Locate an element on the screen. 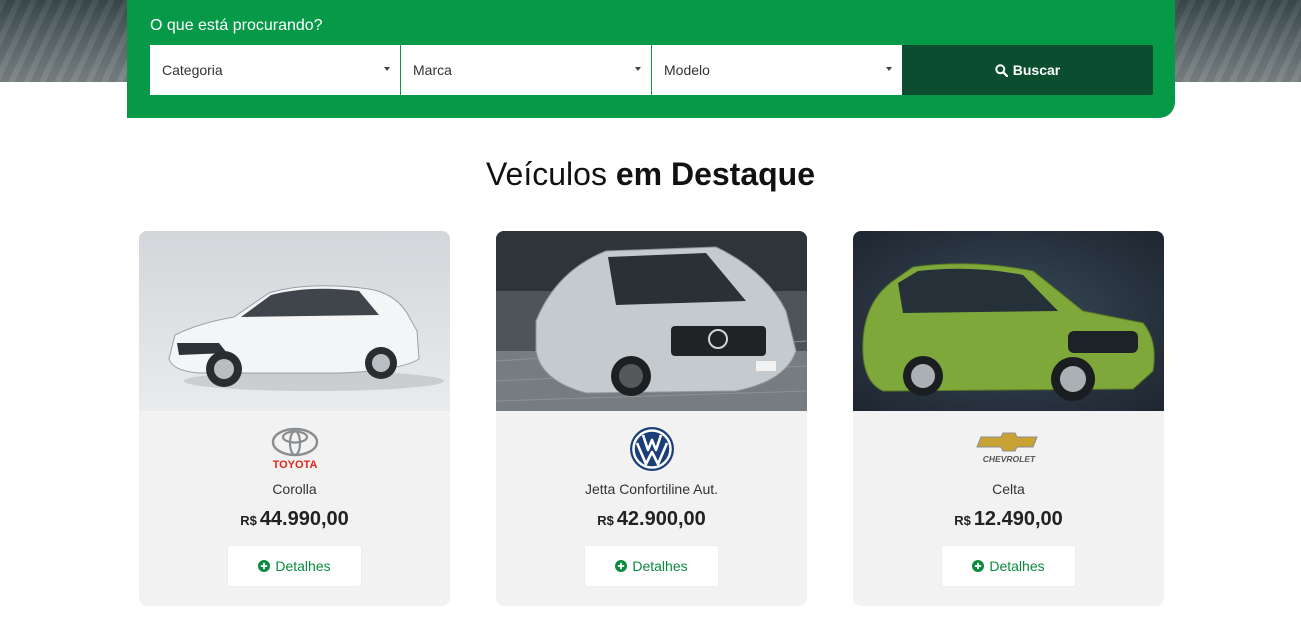  brand-logo is located at coordinates (651, 449).